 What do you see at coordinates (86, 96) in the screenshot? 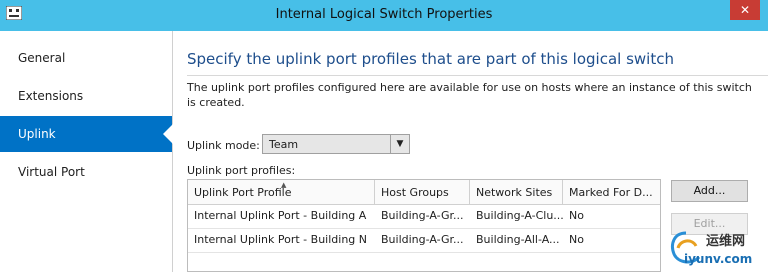
I see `sidebar-item-extensions: Extensions` at bounding box center [86, 96].